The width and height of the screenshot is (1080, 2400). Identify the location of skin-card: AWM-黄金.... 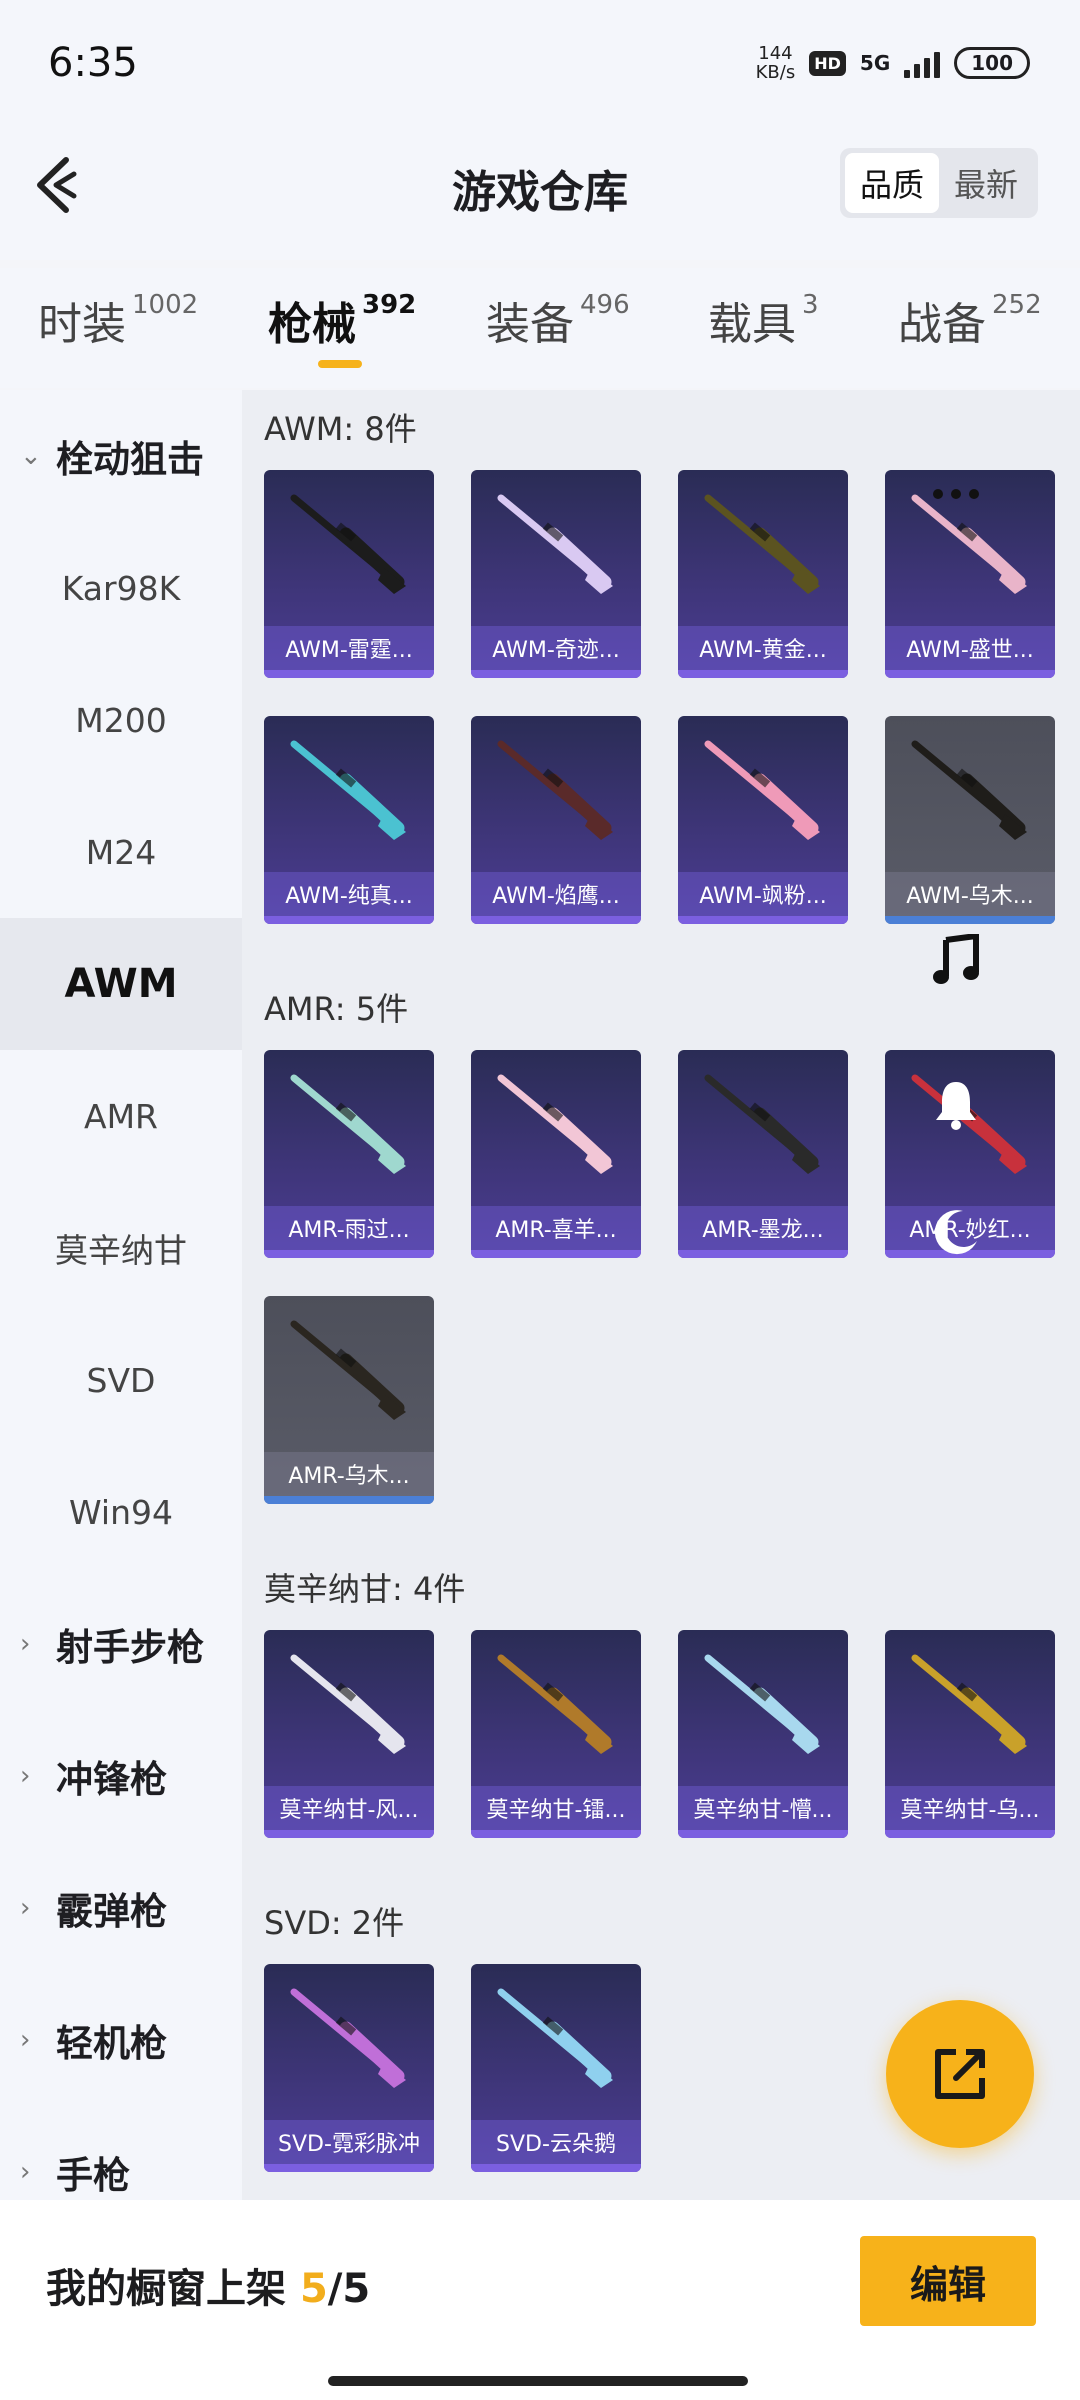
(763, 574).